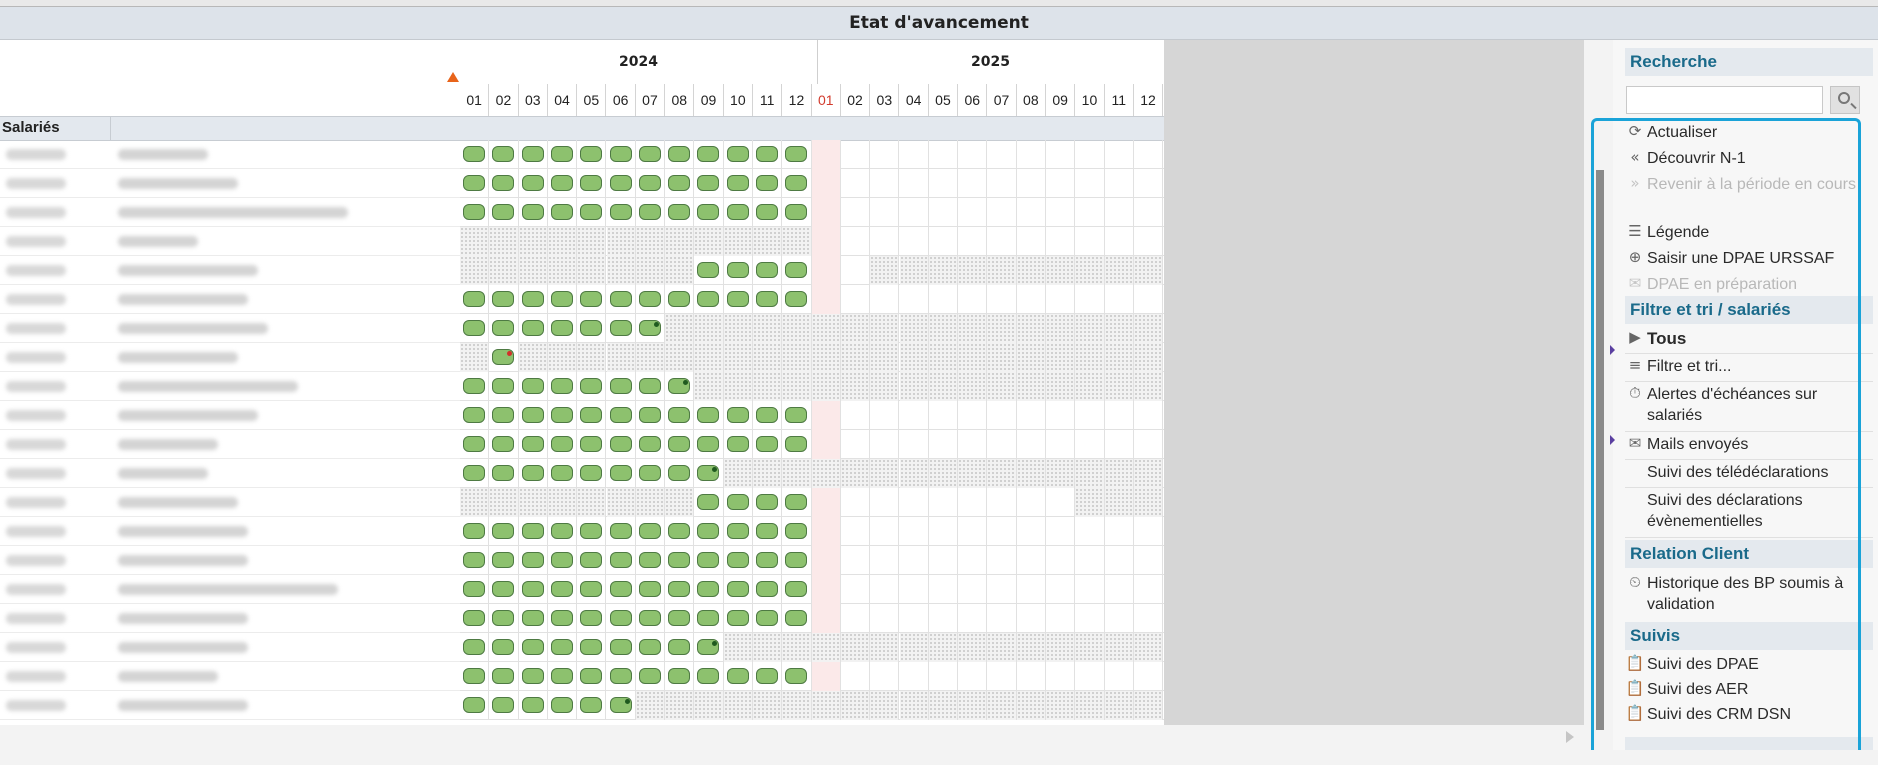  What do you see at coordinates (1724, 100) in the screenshot?
I see `search-input` at bounding box center [1724, 100].